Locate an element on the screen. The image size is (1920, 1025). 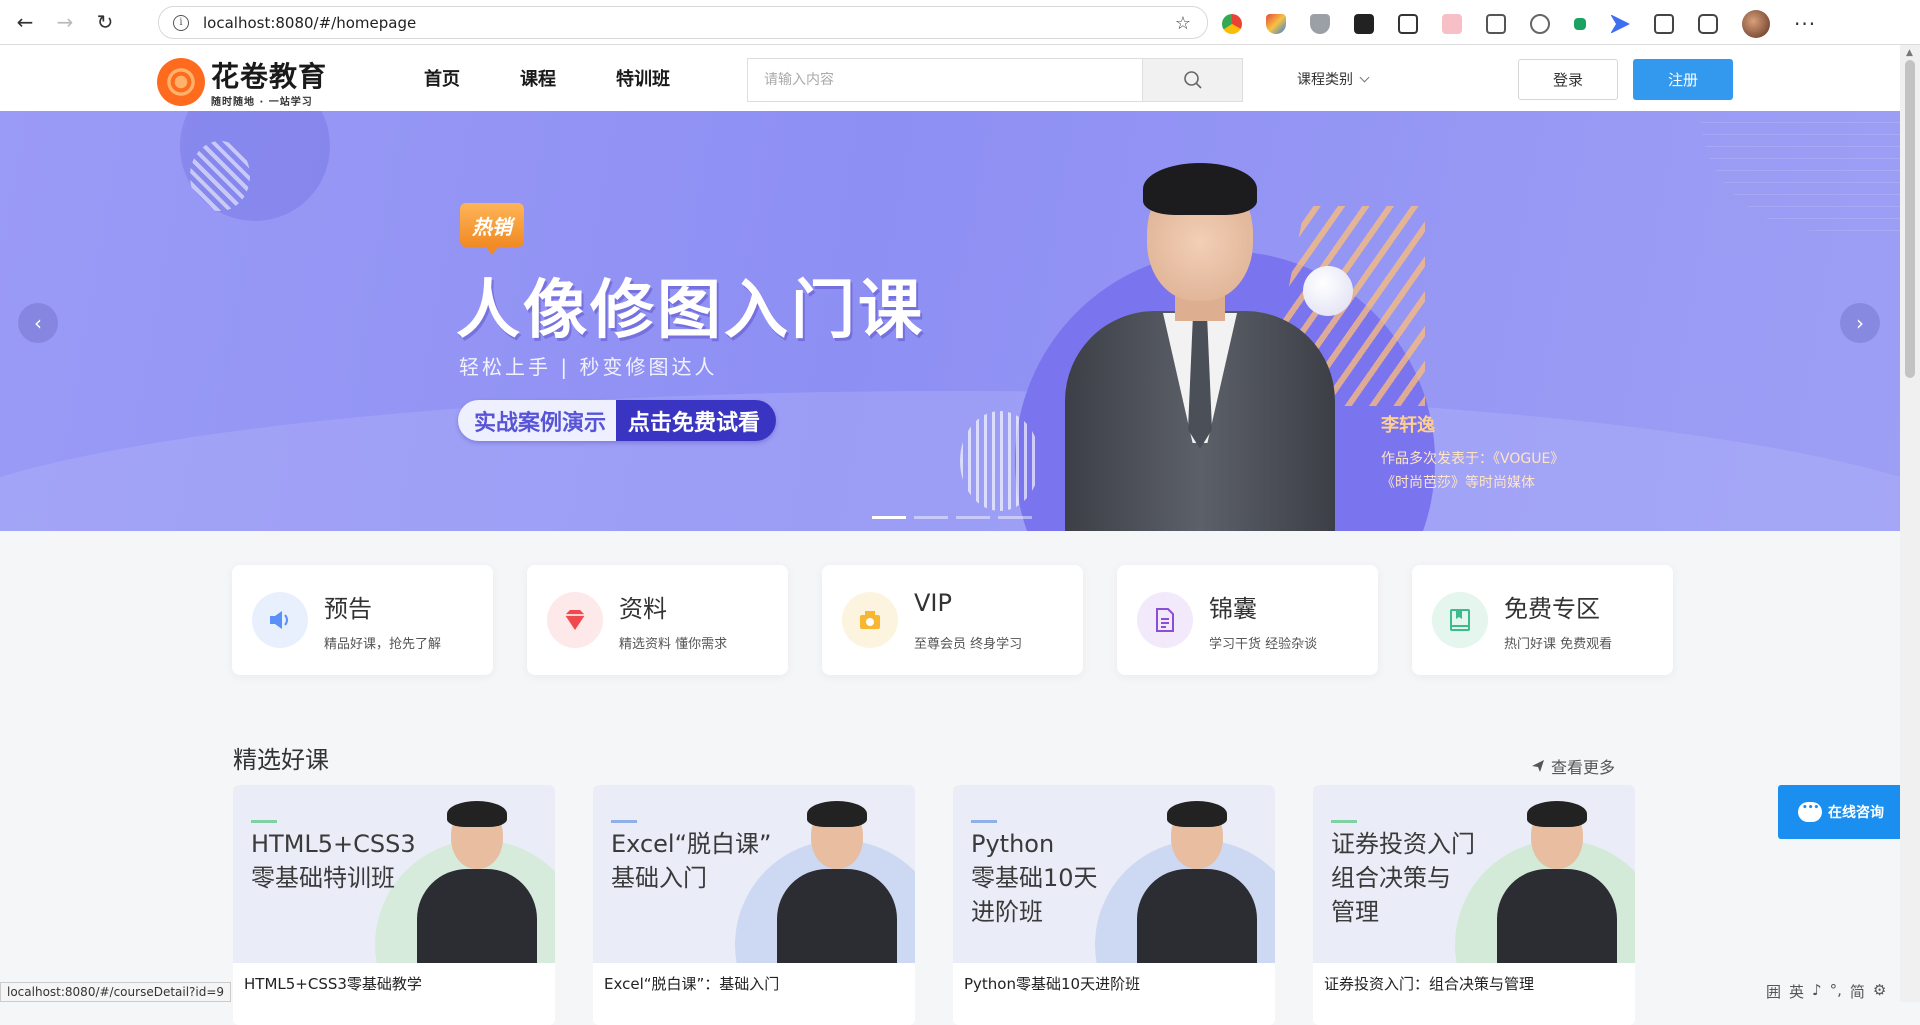
back-icon: ← is located at coordinates (25, 22).